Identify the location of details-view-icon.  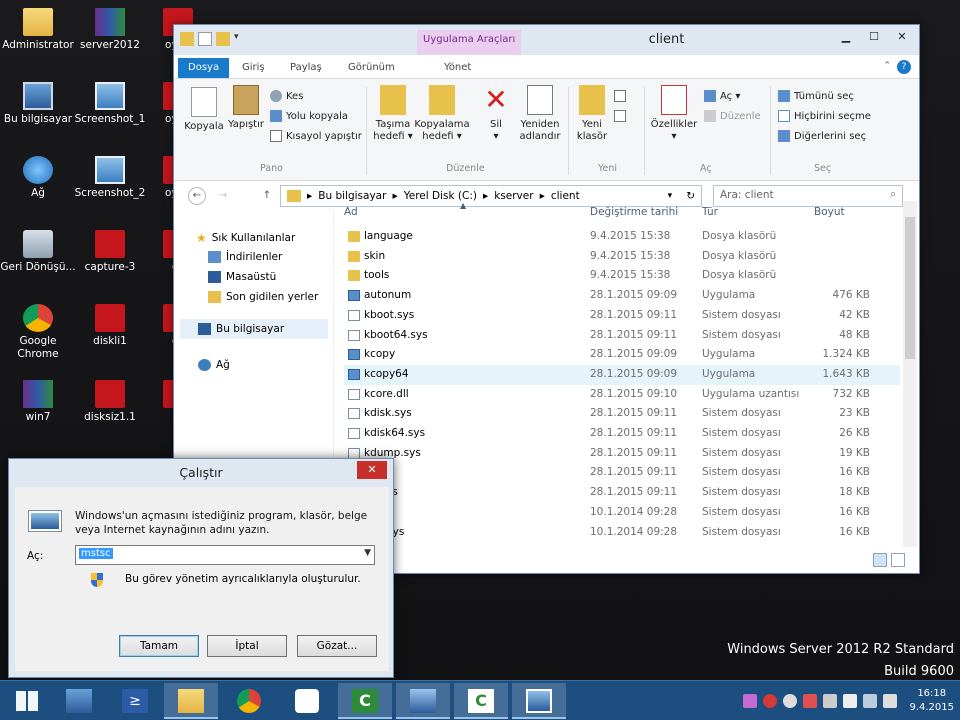
(880, 560).